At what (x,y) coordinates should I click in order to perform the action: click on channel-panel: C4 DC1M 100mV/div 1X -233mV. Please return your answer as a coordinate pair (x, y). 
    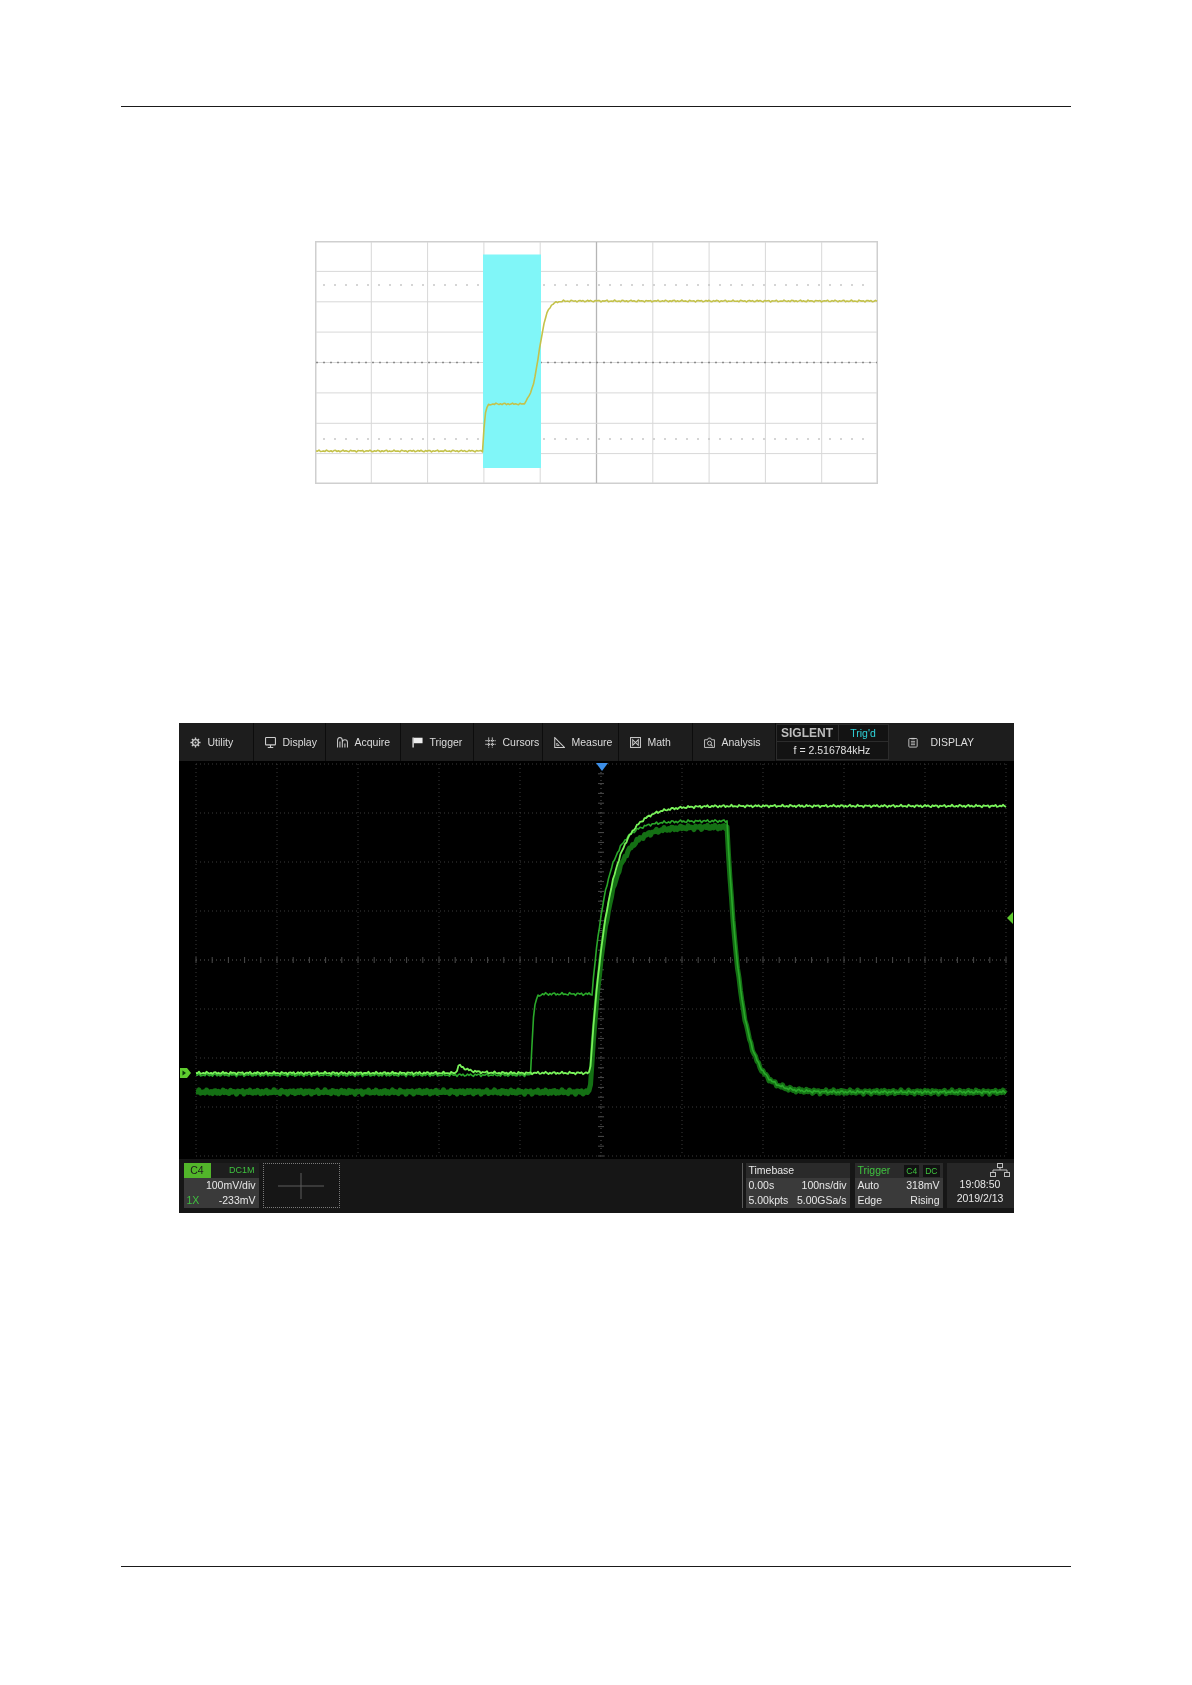
    Looking at the image, I should click on (221, 1185).